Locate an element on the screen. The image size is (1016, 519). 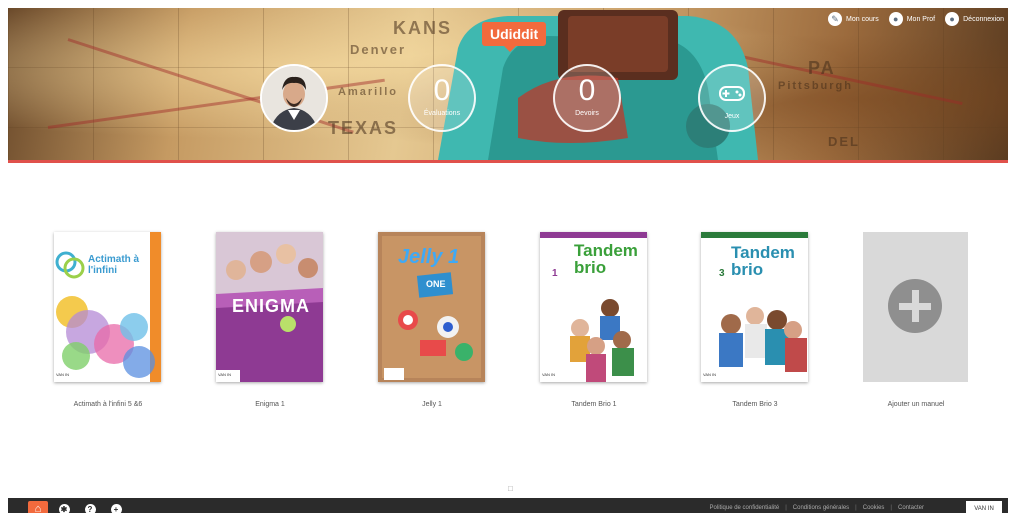
evaluations-counter: 0 Évaluations is located at coordinates (442, 98).